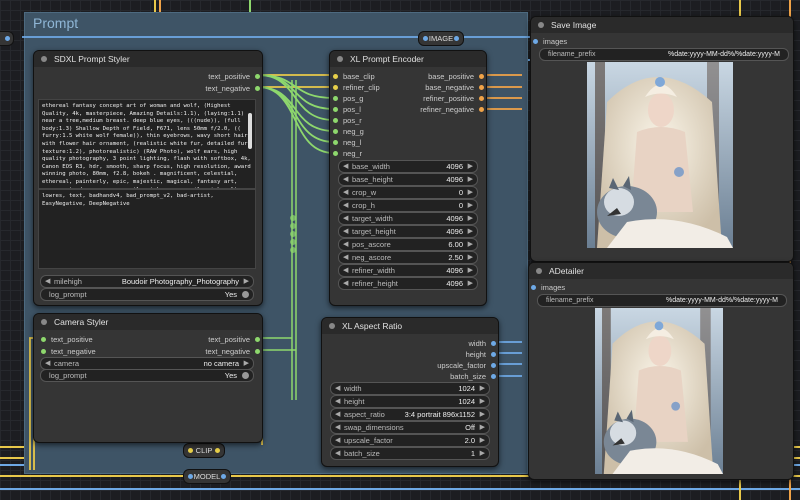 The image size is (800, 500). What do you see at coordinates (466, 365) in the screenshot?
I see `output-upscale-factor: upscale_factor` at bounding box center [466, 365].